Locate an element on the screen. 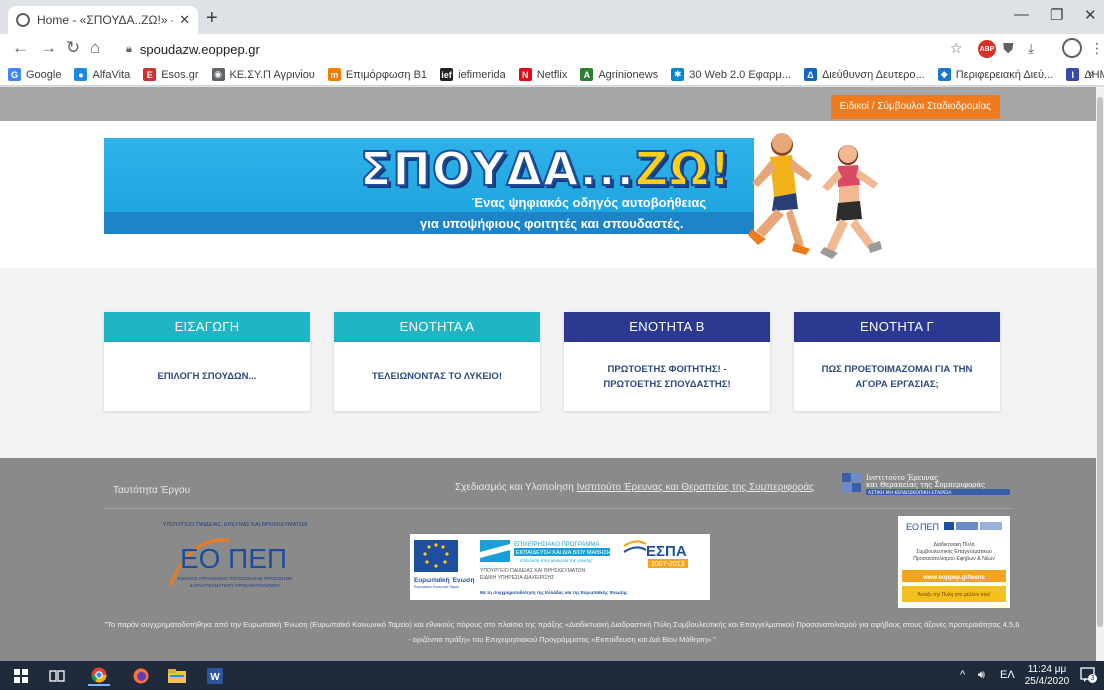  iefimerida-icon: ief is located at coordinates (447, 74).